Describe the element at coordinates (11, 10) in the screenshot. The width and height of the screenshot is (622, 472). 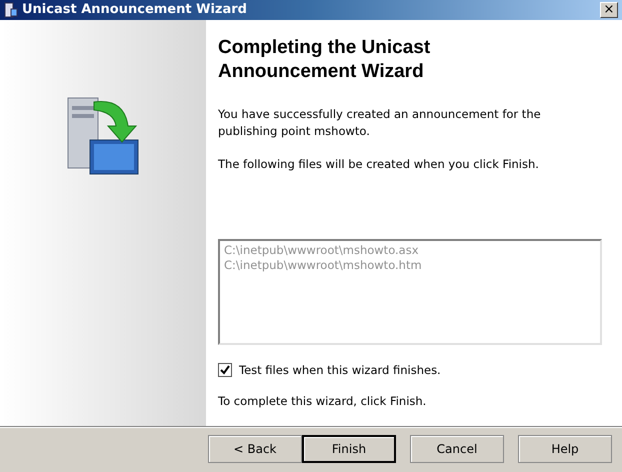
I see `app-icon` at that location.